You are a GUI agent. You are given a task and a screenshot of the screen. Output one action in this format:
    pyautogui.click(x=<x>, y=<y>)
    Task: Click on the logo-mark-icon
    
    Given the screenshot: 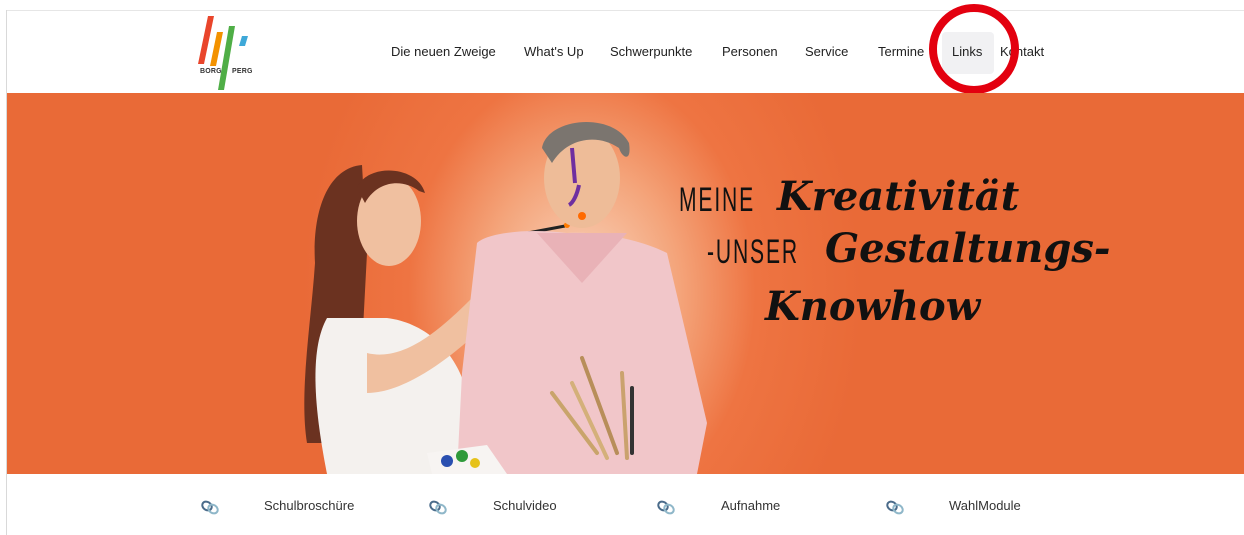 What is the action you would take?
    pyautogui.click(x=223, y=53)
    